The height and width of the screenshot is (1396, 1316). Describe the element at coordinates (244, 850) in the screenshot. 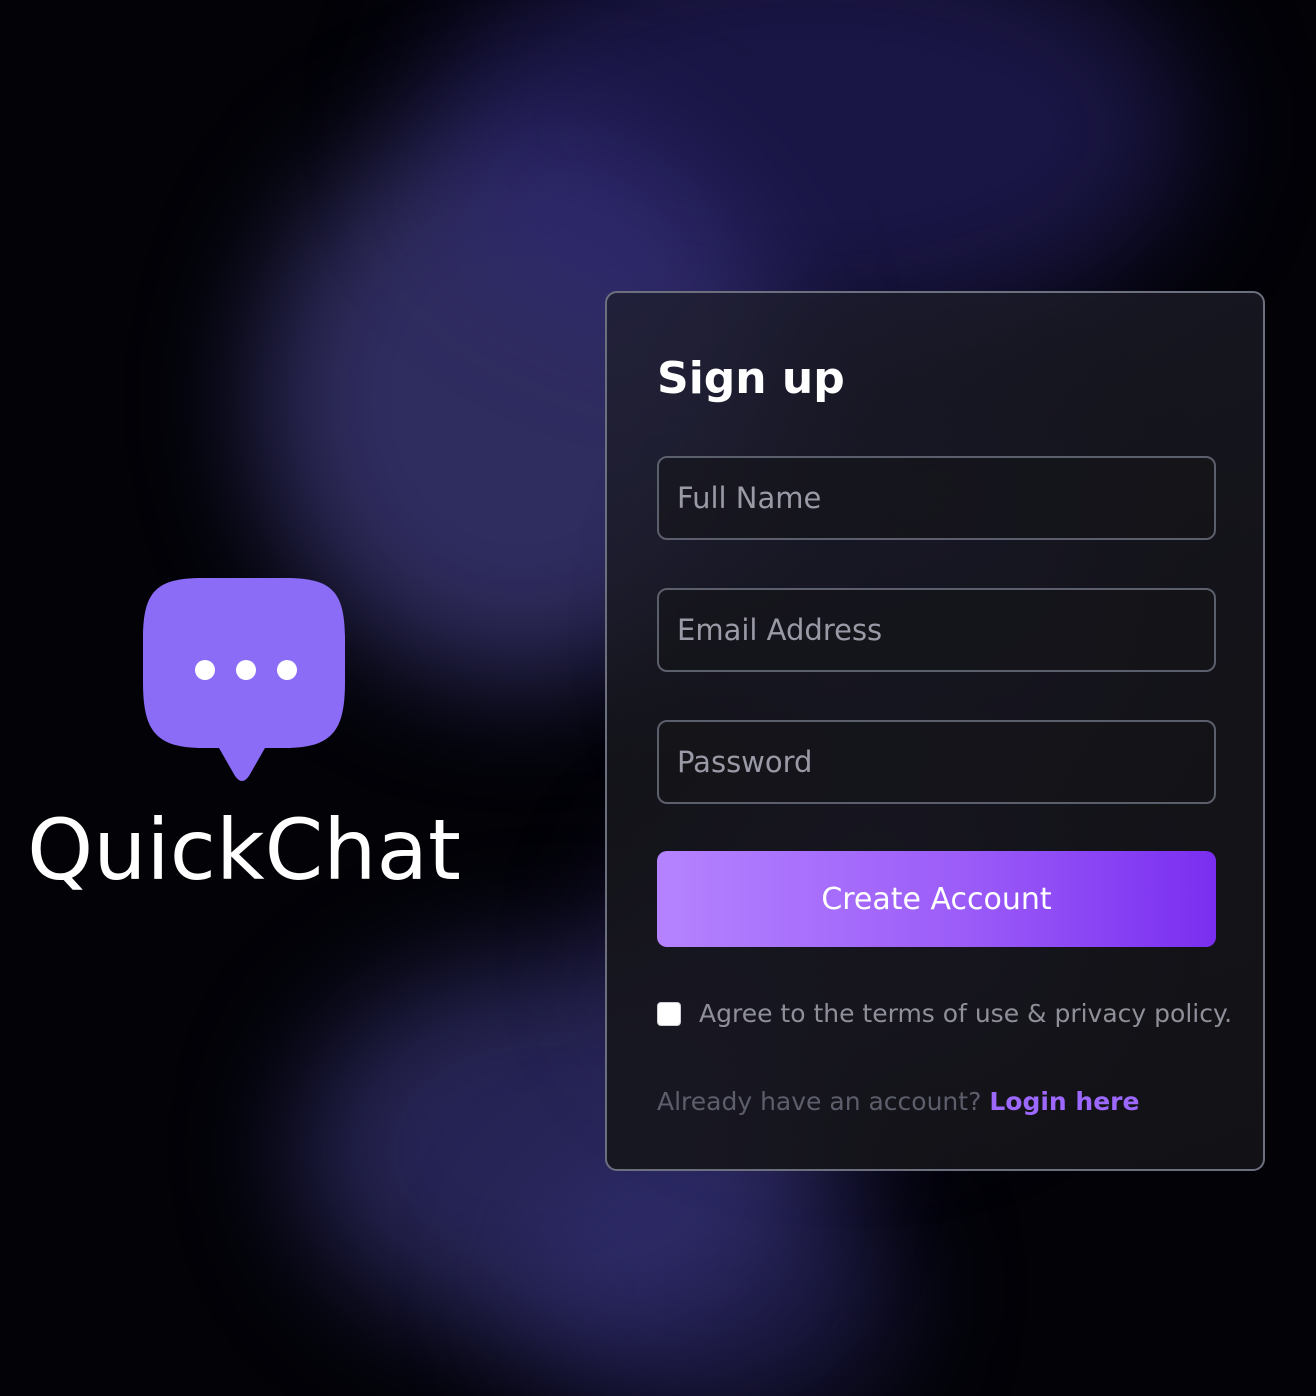

I see `brand-name: QuickChat` at that location.